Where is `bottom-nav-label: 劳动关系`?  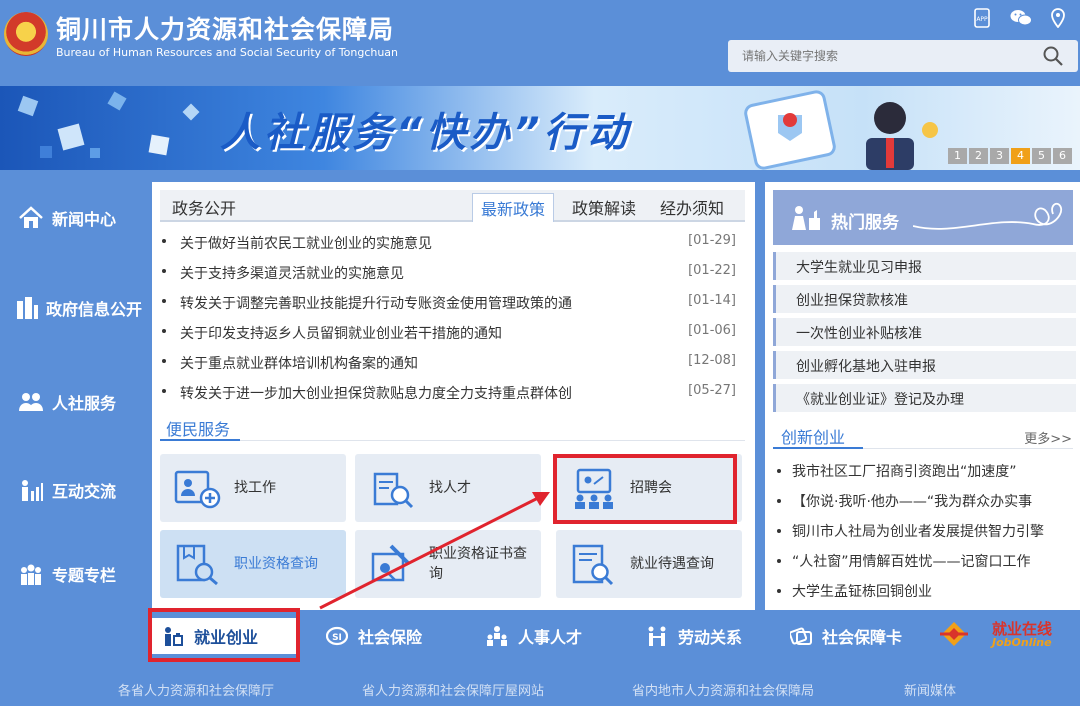 bottom-nav-label: 劳动关系 is located at coordinates (710, 637).